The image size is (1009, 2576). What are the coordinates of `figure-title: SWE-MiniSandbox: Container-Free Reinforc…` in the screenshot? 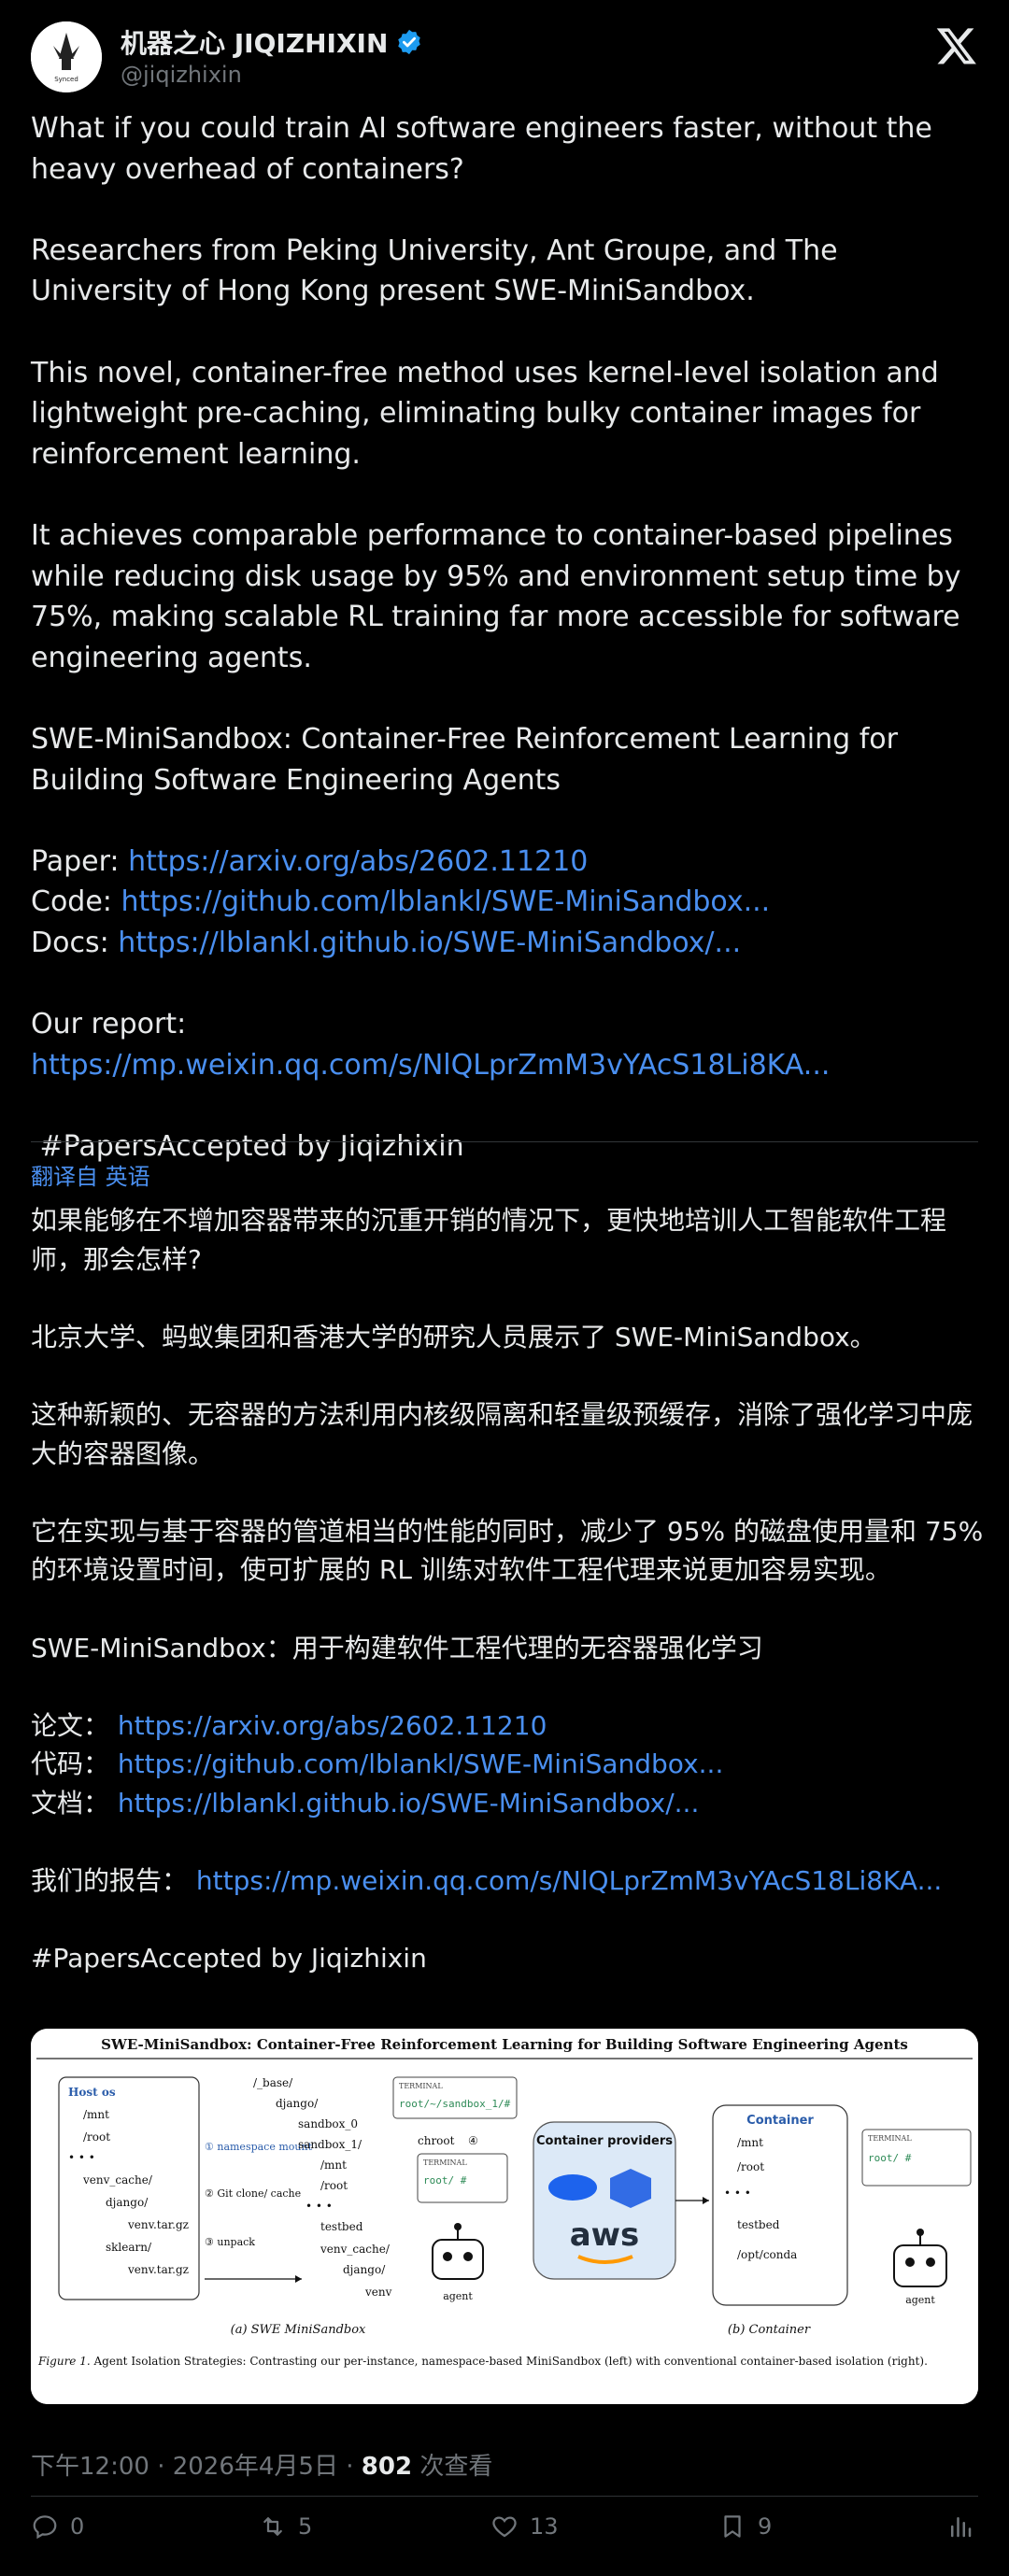 It's located at (504, 2045).